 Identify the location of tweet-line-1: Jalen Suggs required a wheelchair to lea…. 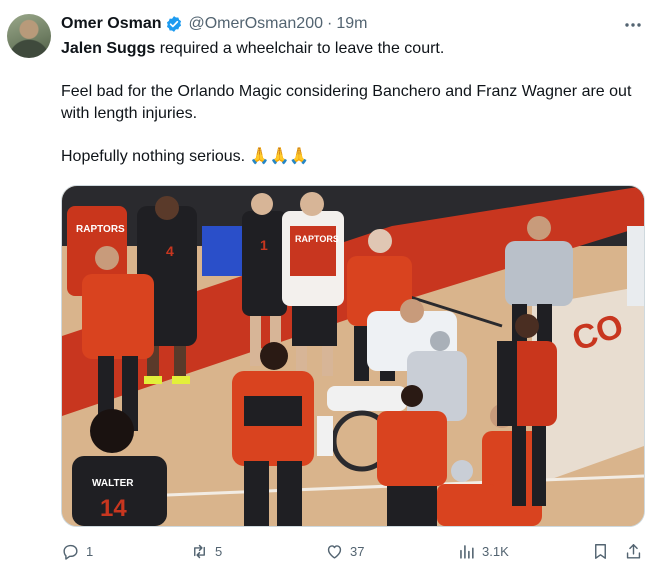
(353, 49).